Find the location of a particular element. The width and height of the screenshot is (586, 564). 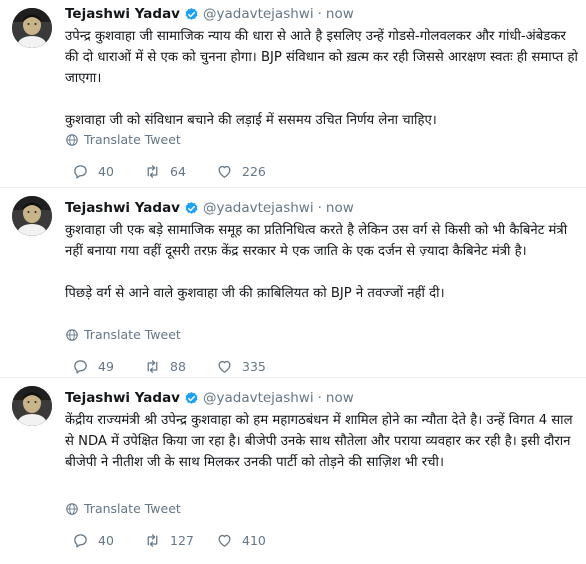

tweet-actions: 40 127 410 is located at coordinates (180, 540).